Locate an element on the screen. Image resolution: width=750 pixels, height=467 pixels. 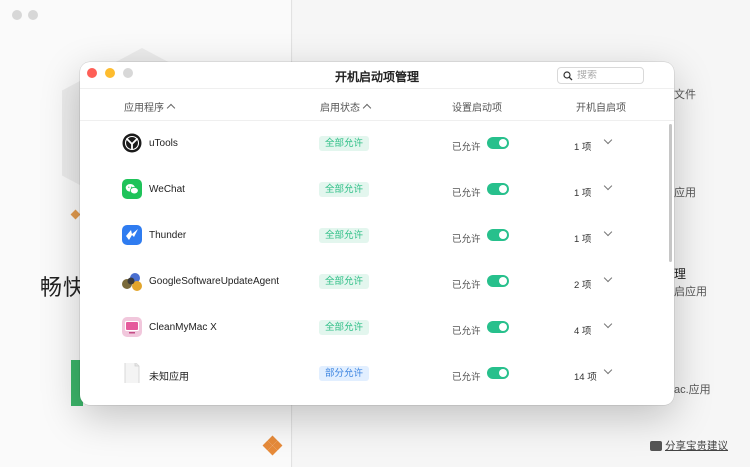
search-box is located at coordinates (600, 75).